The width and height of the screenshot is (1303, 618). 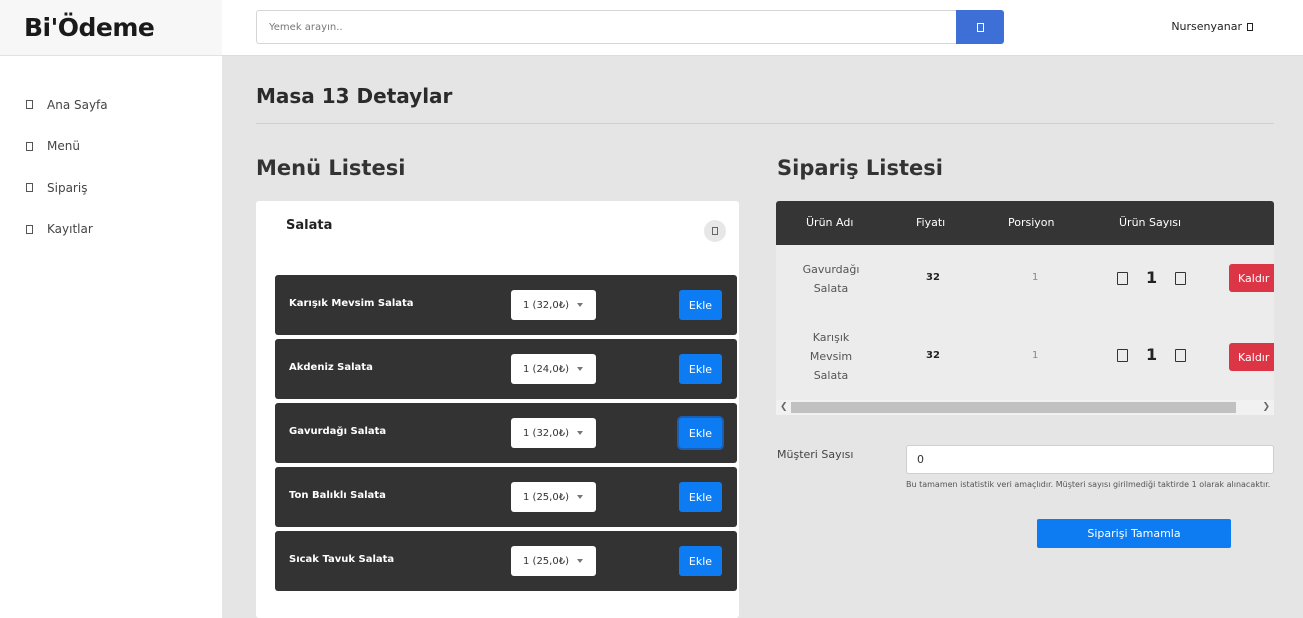 I want to click on horizontal-scrollbar: ❮ ❯, so click(x=1025, y=407).